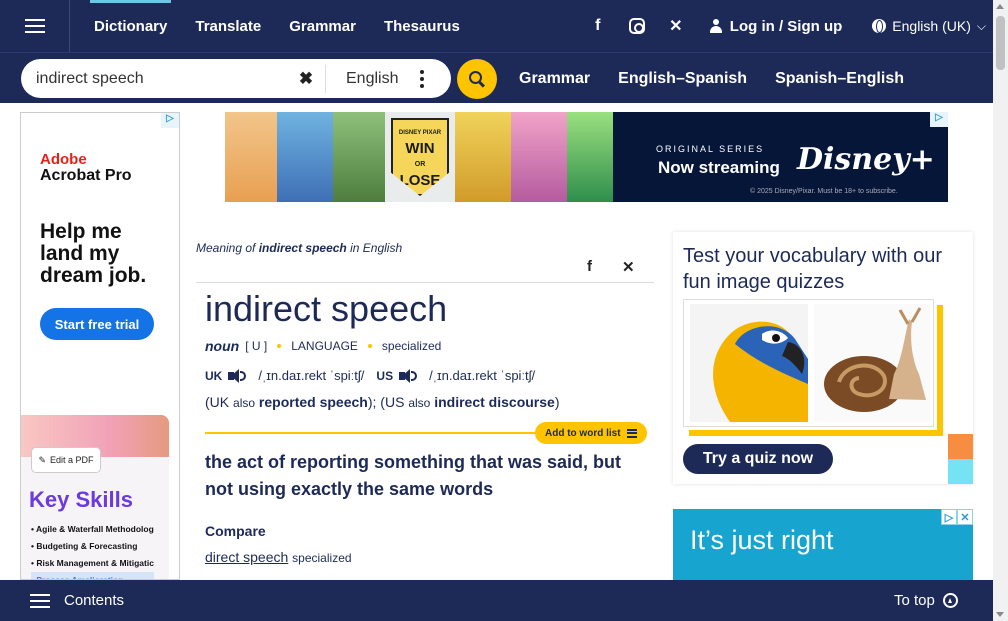 Image resolution: width=1008 pixels, height=621 pixels. What do you see at coordinates (92, 529) in the screenshot?
I see `skill-item: Agile & Waterfall Methodolog` at bounding box center [92, 529].